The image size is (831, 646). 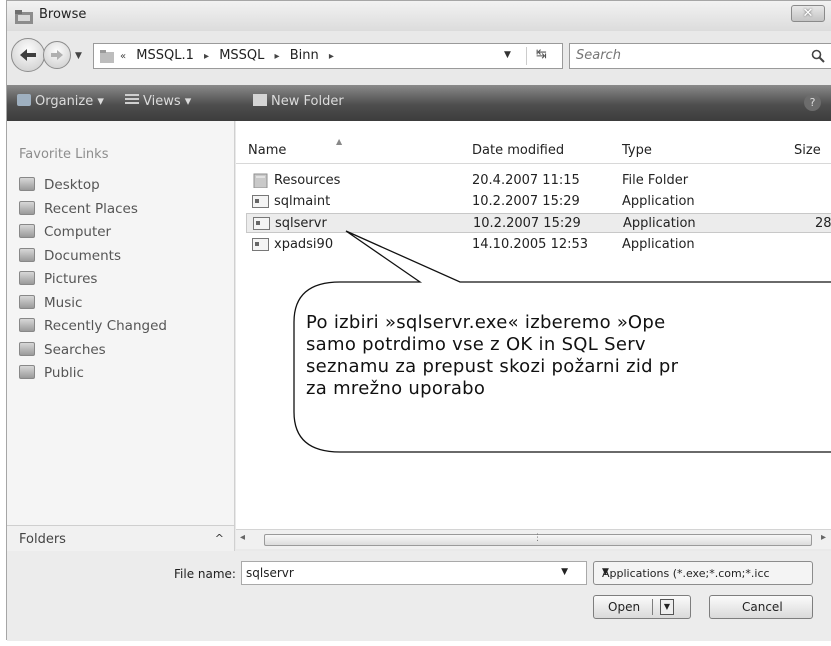 I want to click on split-divider, so click(x=652, y=607).